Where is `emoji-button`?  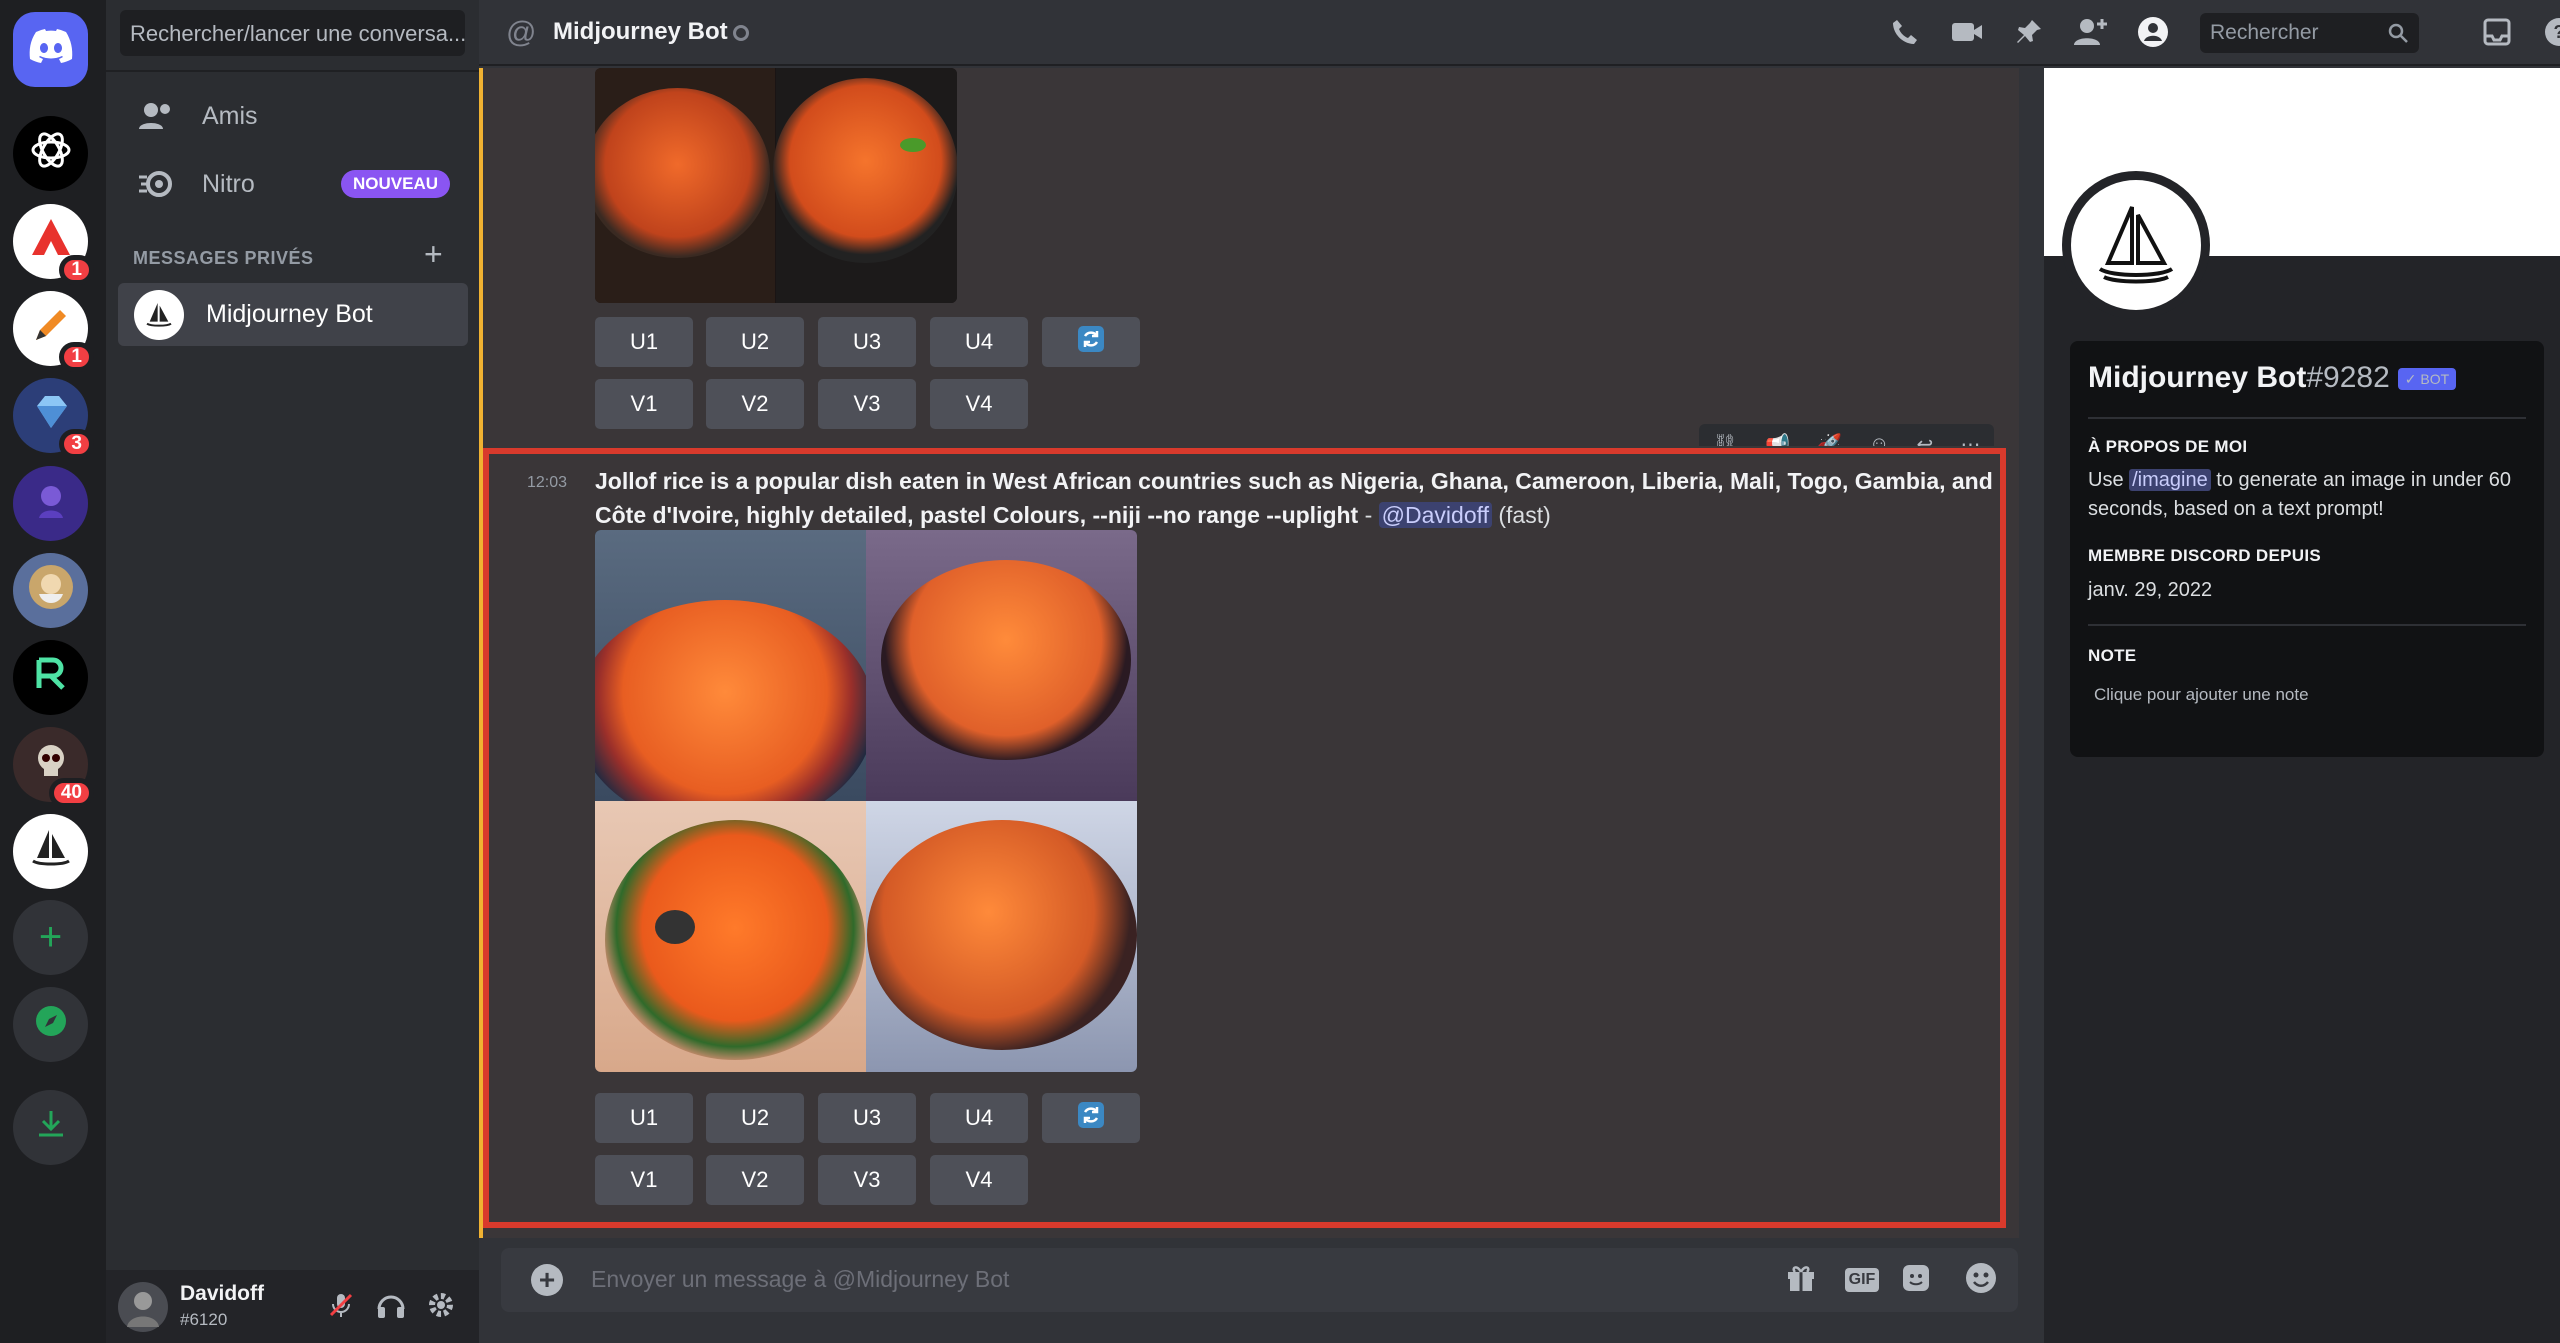
emoji-button is located at coordinates (1981, 1280).